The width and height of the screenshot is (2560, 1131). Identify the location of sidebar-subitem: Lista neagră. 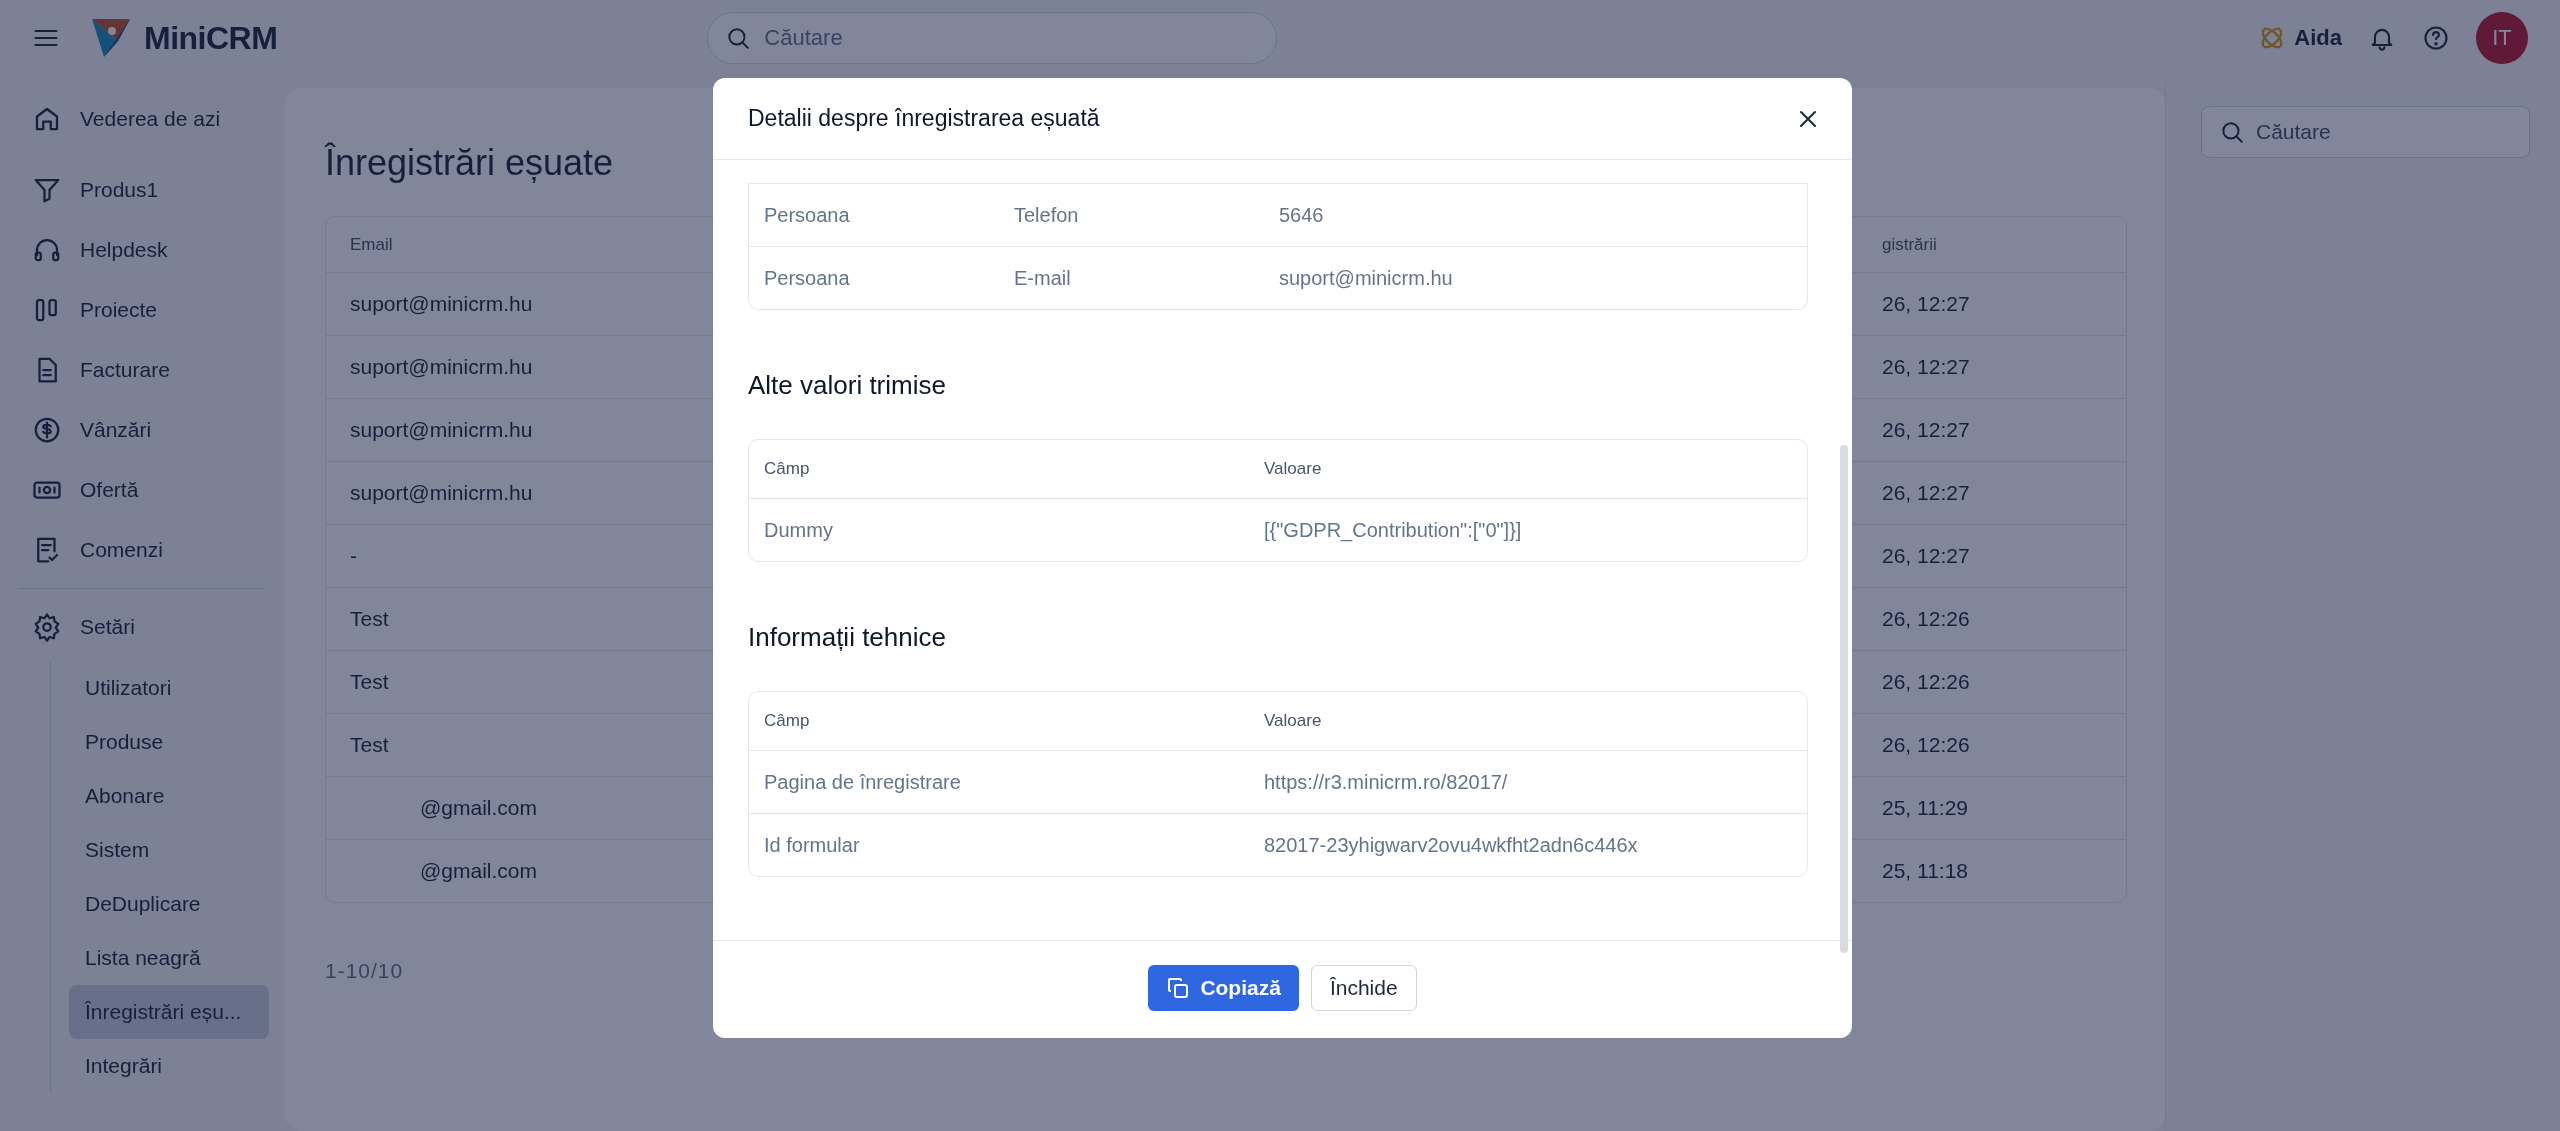
(169, 958).